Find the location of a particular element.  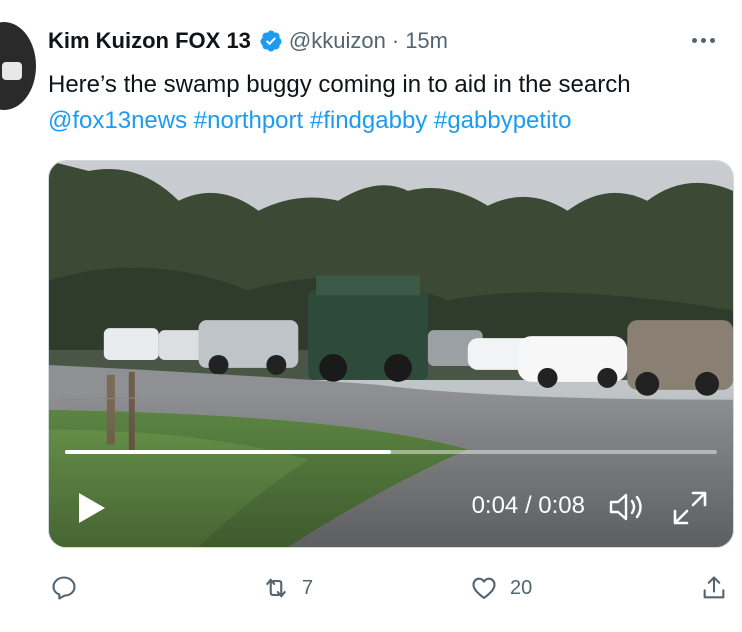

share-button is located at coordinates (714, 588).